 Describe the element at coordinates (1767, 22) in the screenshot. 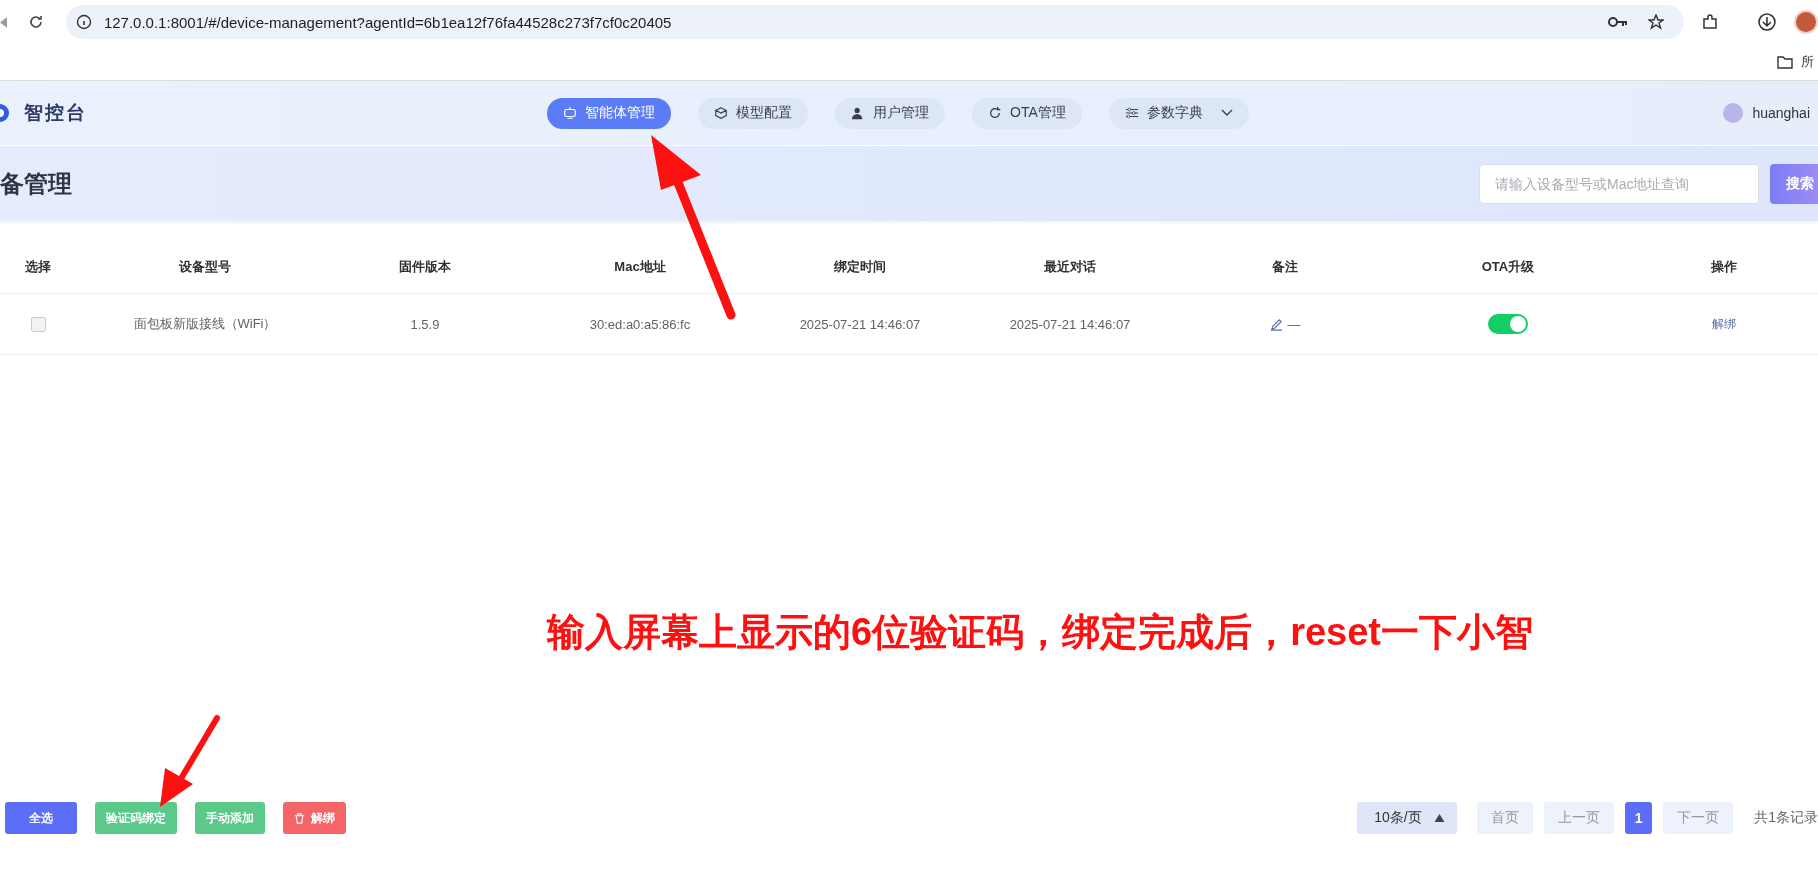

I see `download-icon` at that location.